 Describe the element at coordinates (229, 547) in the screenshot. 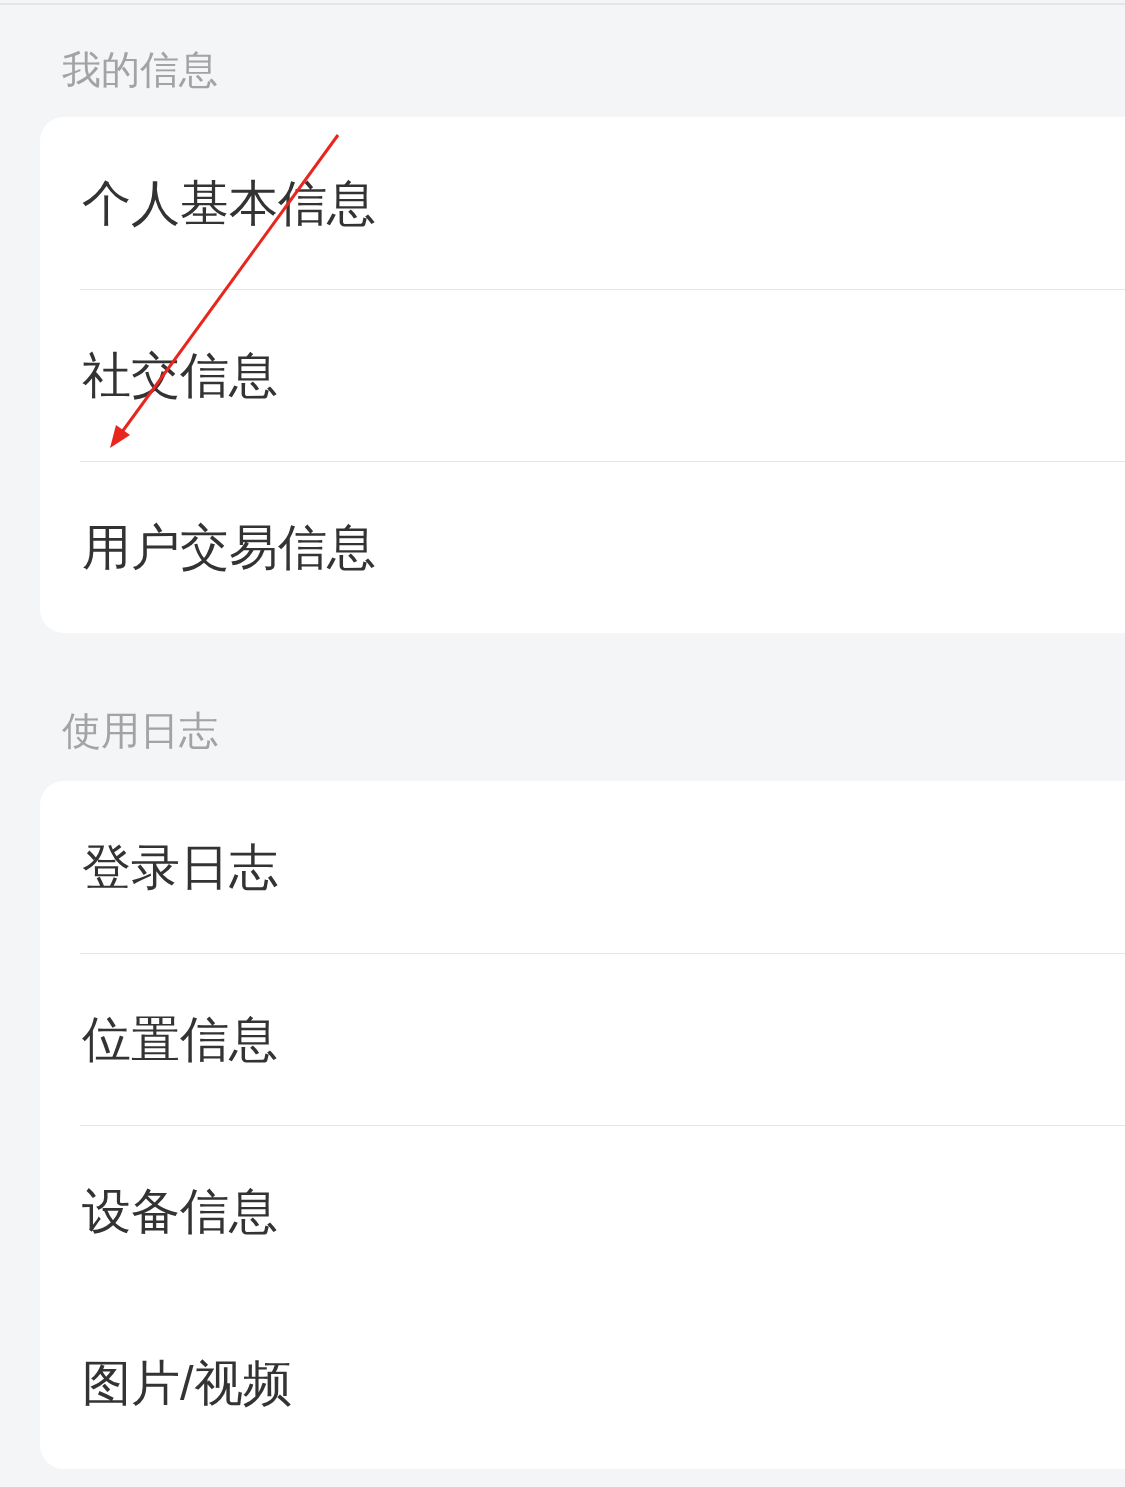

I see `menu-item: 用户交易信息` at that location.